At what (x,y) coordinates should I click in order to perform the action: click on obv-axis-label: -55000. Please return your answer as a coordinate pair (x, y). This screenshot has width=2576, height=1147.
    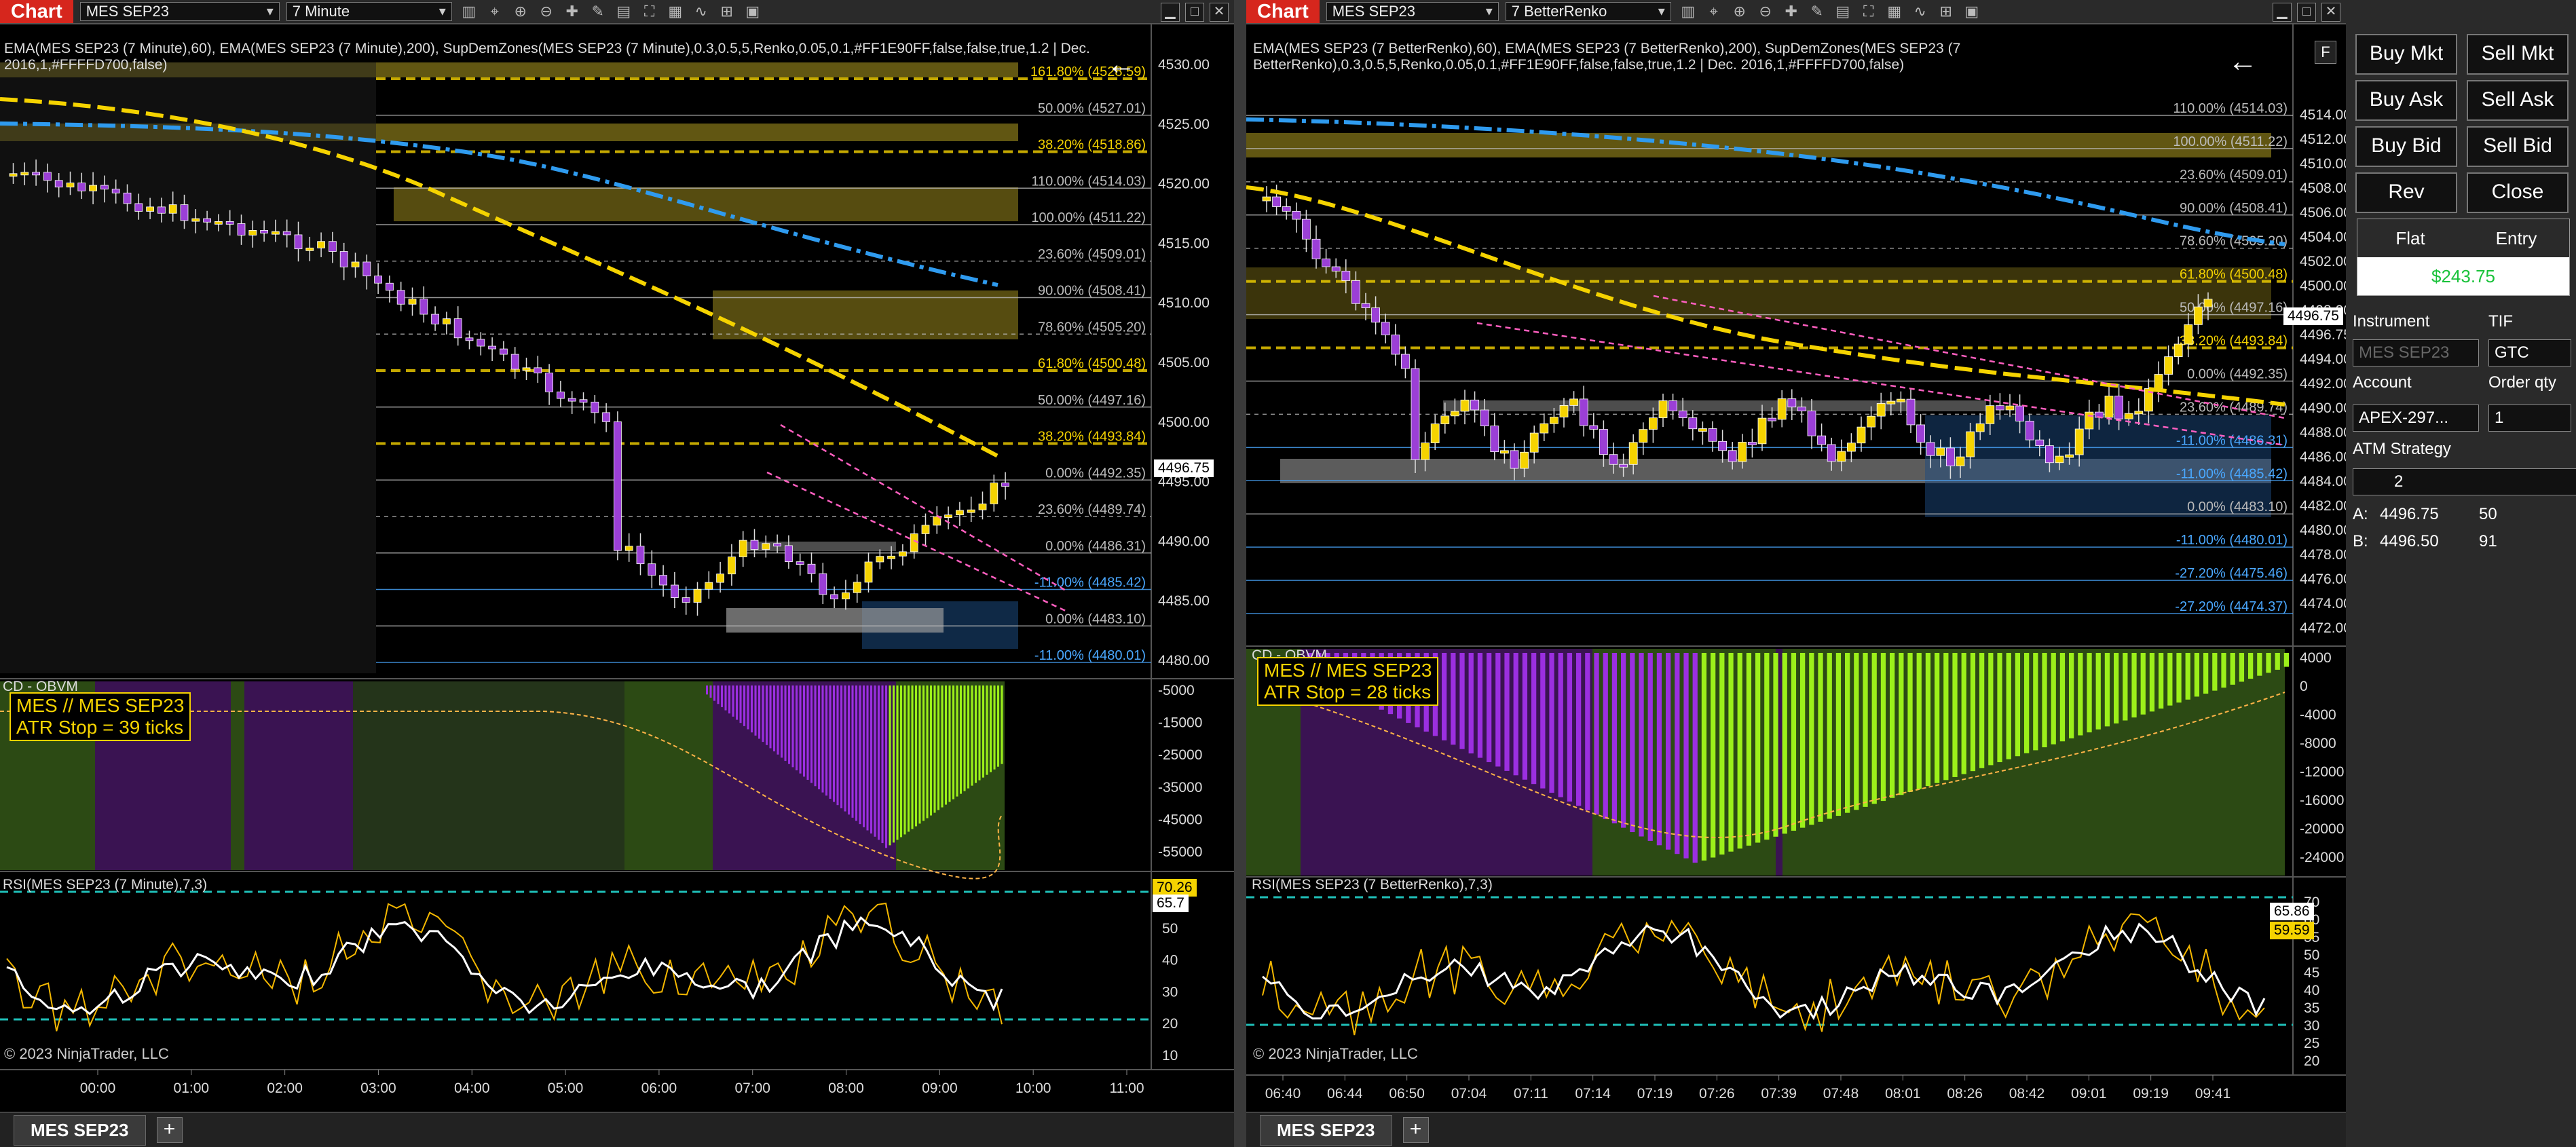
    Looking at the image, I should click on (1180, 852).